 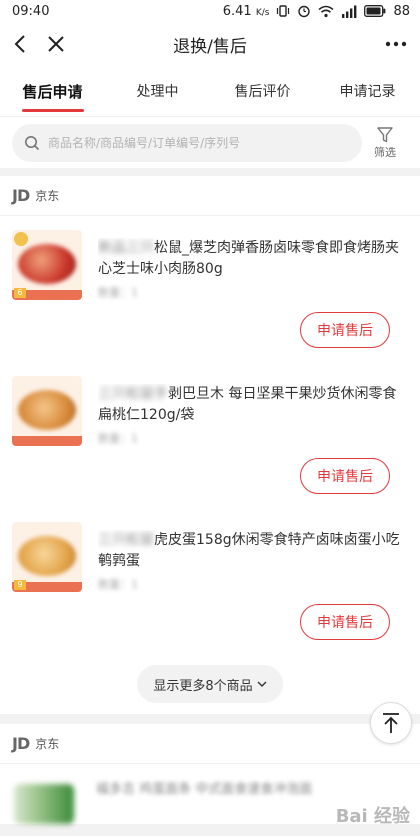 I want to click on back-to-top-button, so click(x=391, y=723).